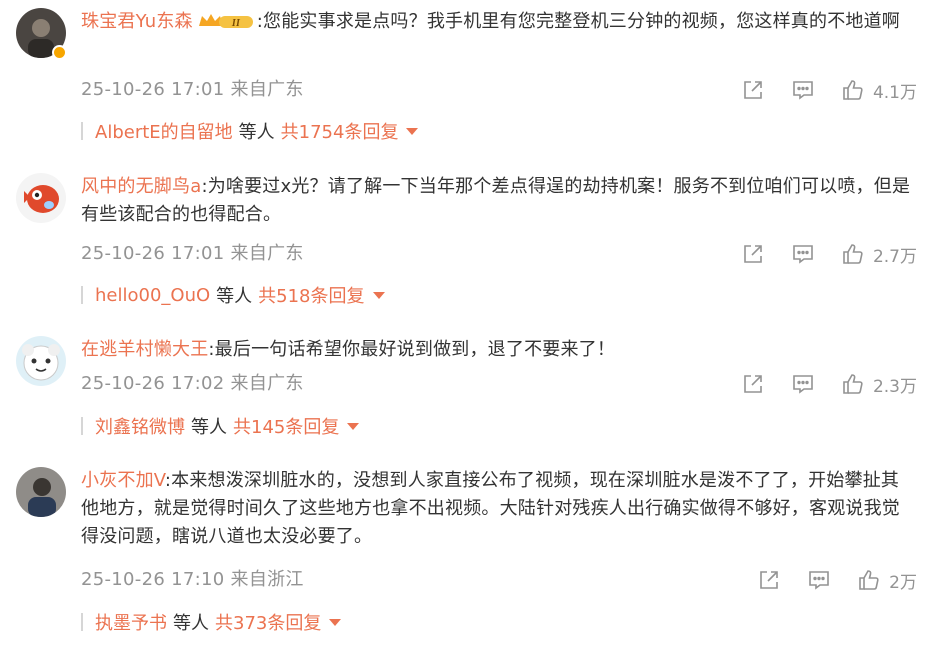 Image resolution: width=935 pixels, height=645 pixels. Describe the element at coordinates (578, 21) in the screenshot. I see `comment-text: :您能实事求是点吗？我手机里有您完整登机三分钟的视频，您这样真的不地道啊` at that location.